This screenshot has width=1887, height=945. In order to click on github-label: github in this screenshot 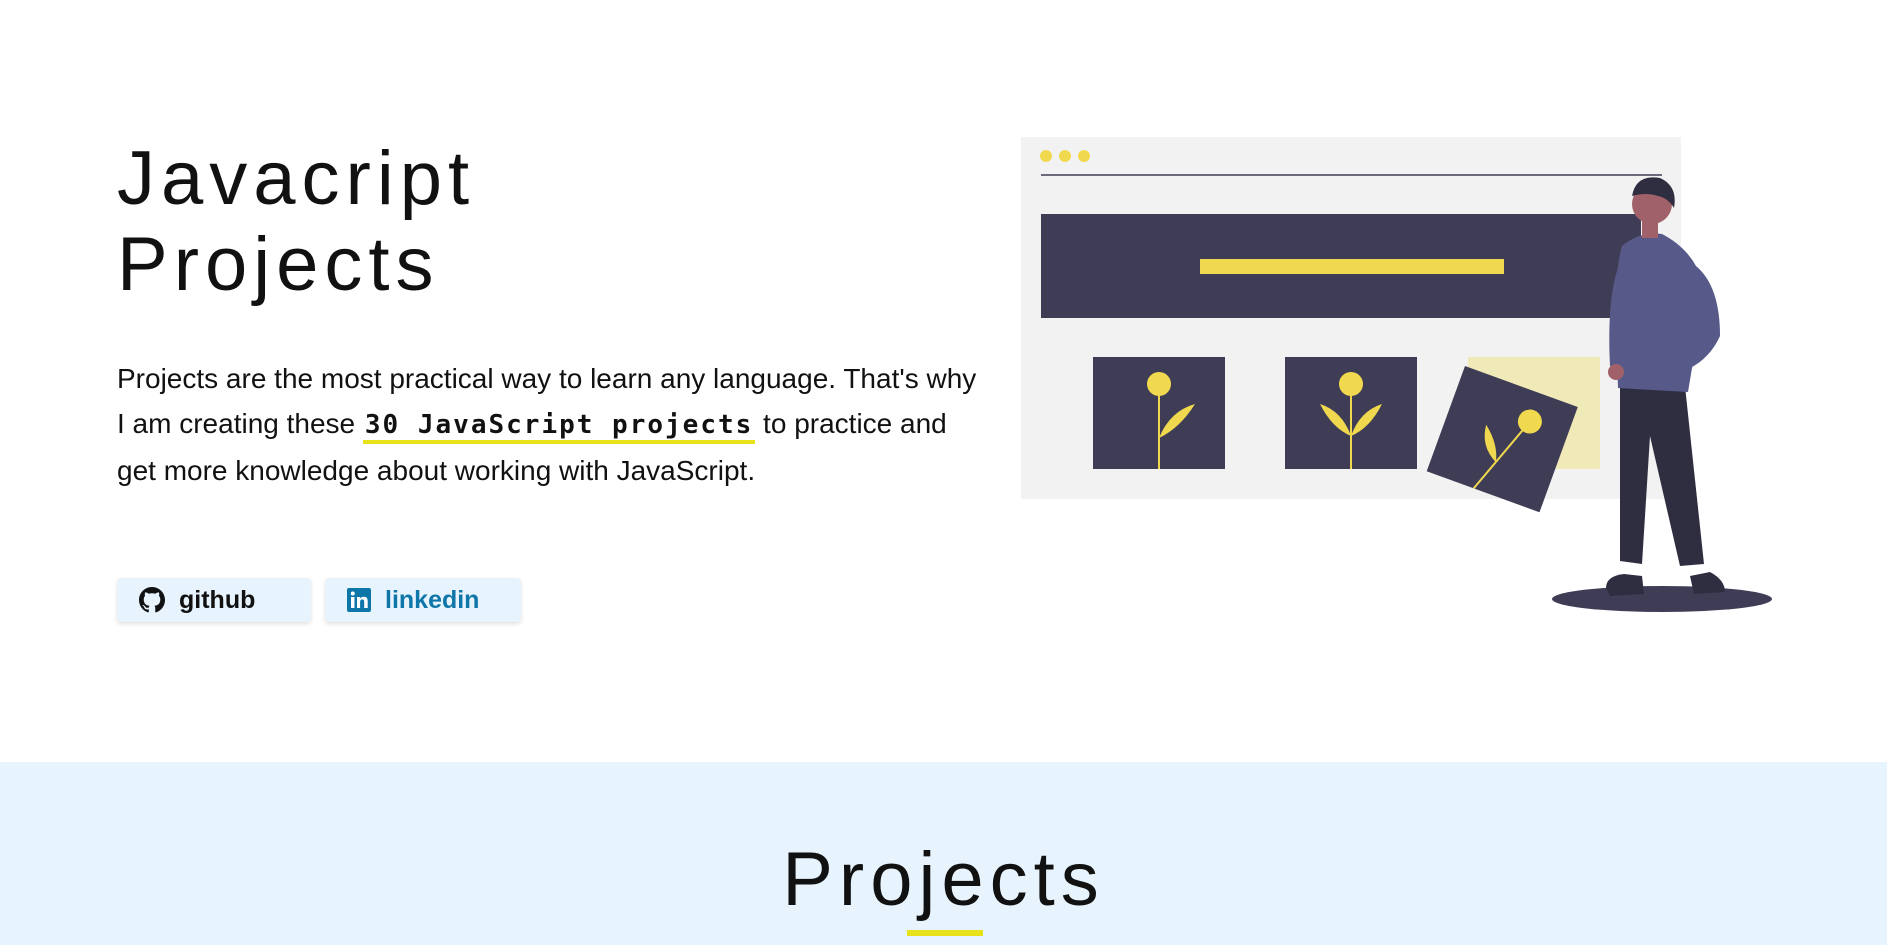, I will do `click(217, 599)`.